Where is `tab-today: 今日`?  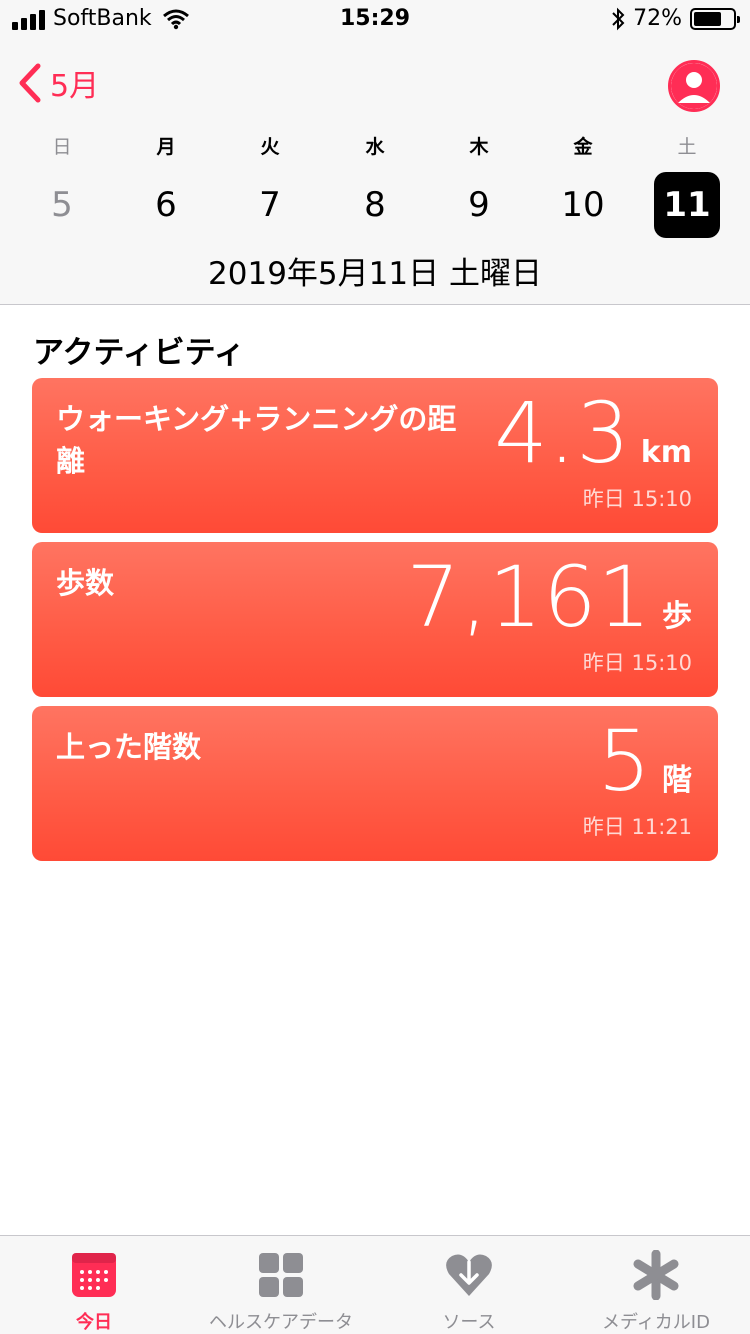
tab-today: 今日 is located at coordinates (94, 1285).